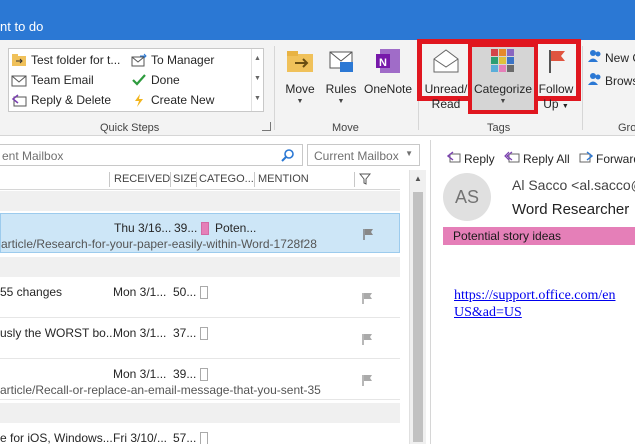  Describe the element at coordinates (165, 80) in the screenshot. I see `quick-step-label: Done` at that location.